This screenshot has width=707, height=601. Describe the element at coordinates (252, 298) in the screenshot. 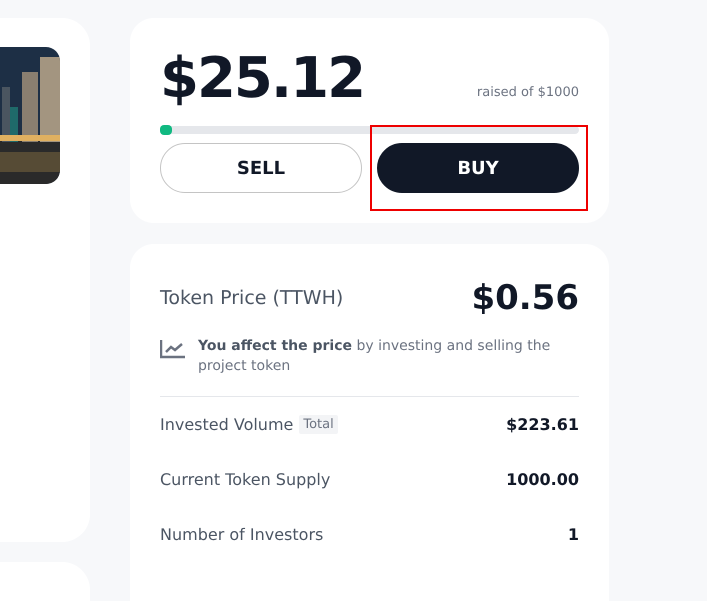

I see `token-title: Token Price (TTWH)` at that location.